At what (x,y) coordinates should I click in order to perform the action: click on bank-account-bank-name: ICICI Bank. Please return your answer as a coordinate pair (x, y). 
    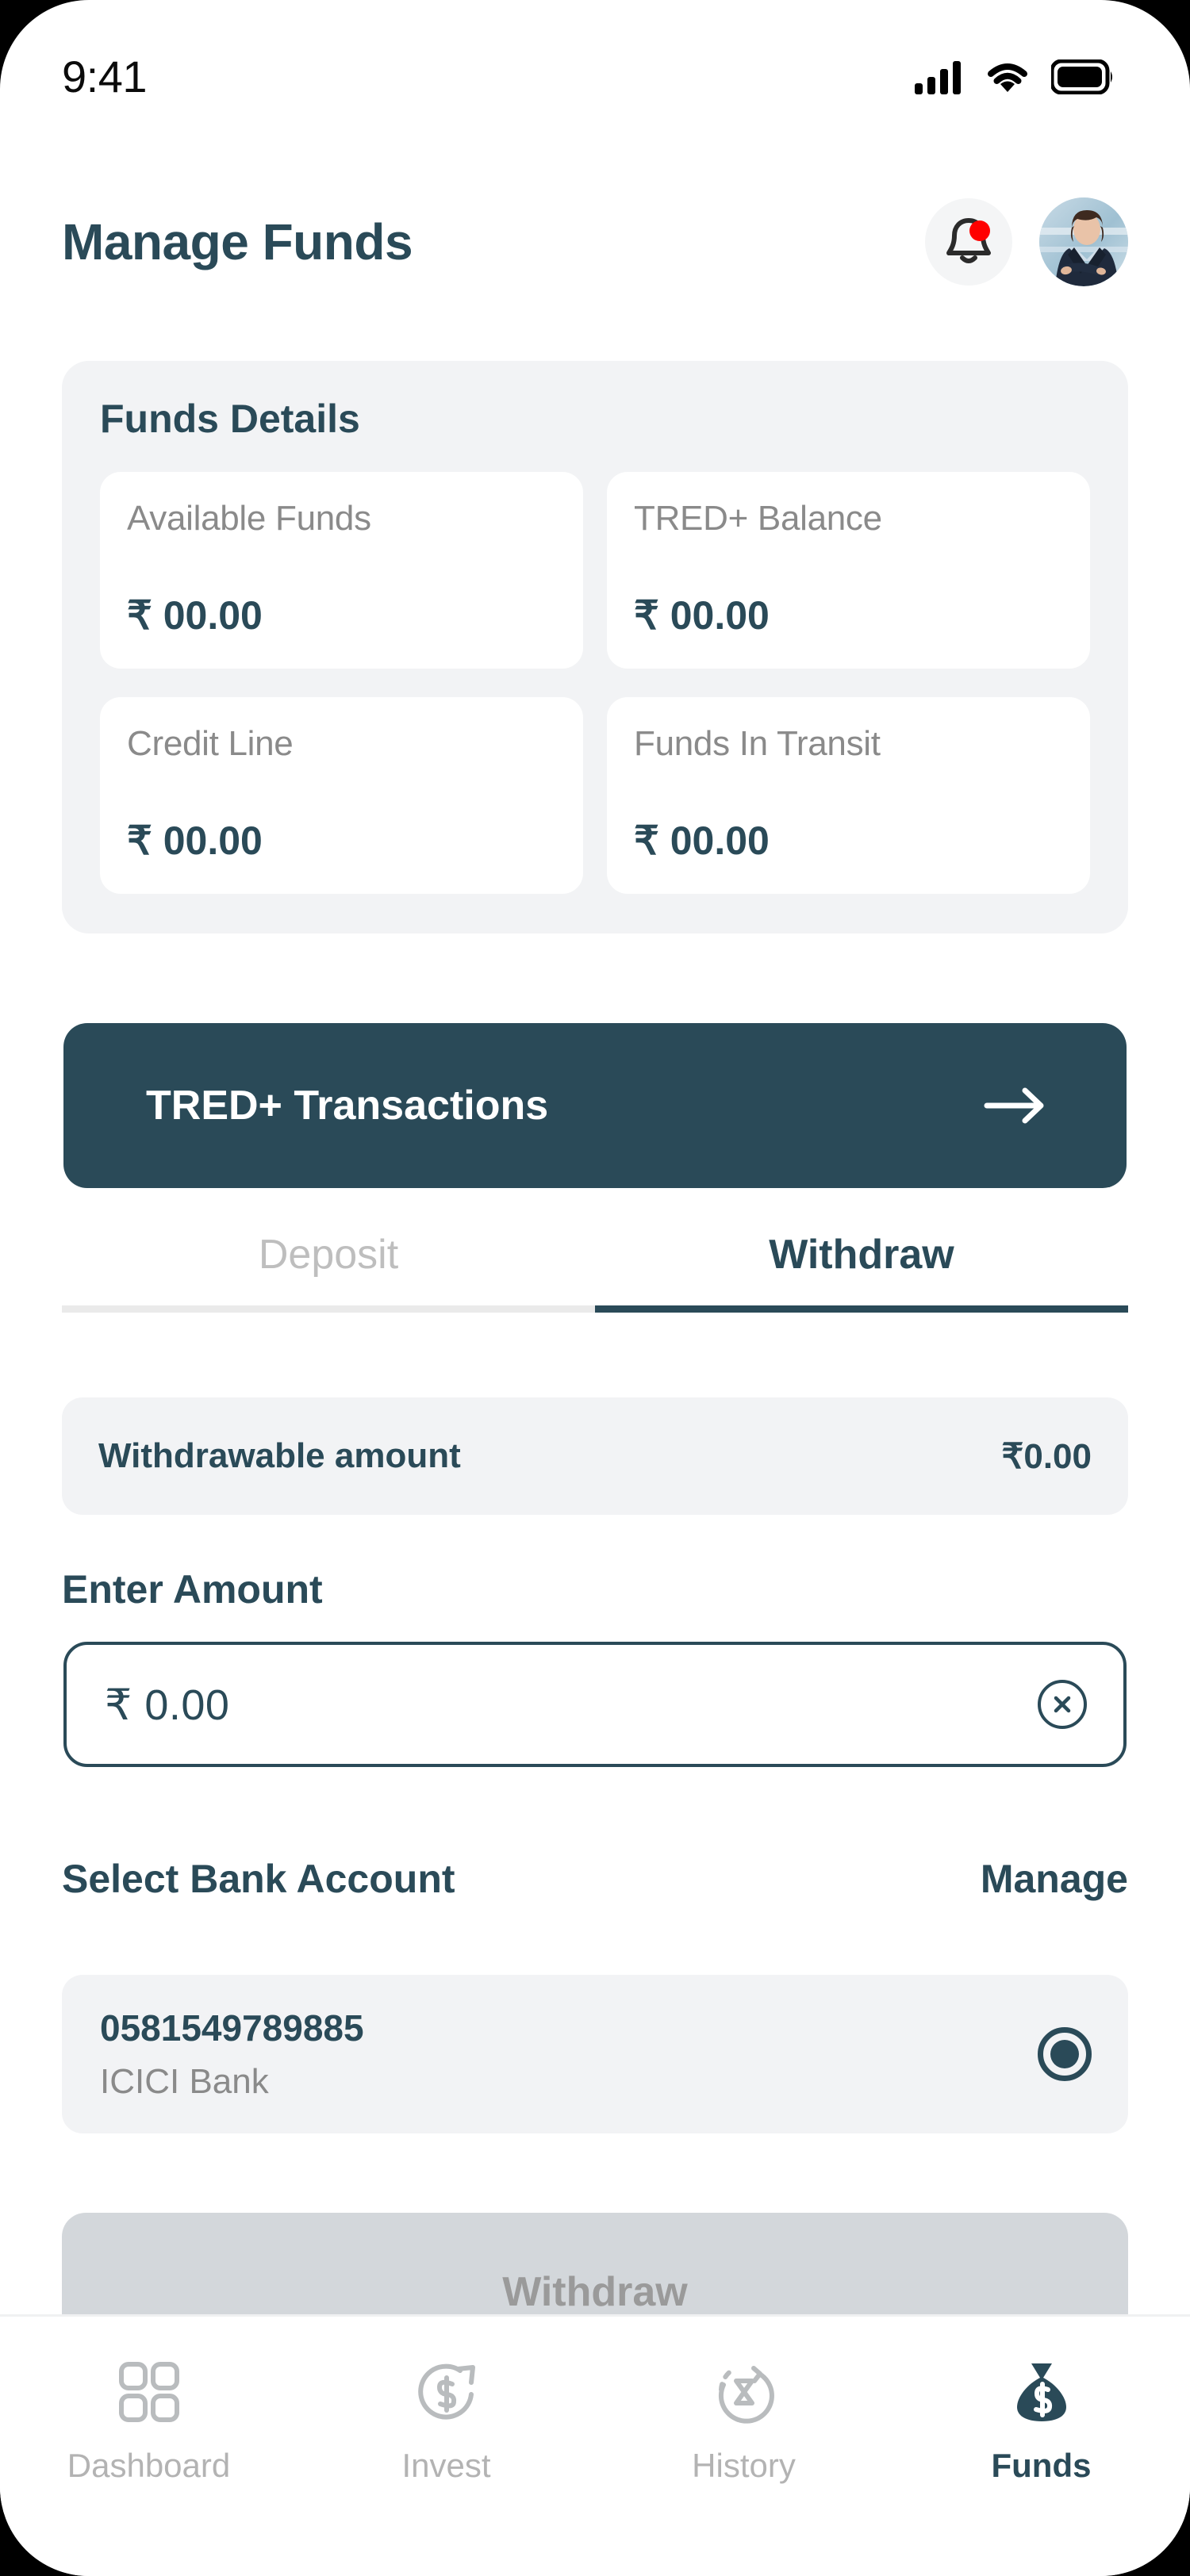
    Looking at the image, I should click on (184, 2081).